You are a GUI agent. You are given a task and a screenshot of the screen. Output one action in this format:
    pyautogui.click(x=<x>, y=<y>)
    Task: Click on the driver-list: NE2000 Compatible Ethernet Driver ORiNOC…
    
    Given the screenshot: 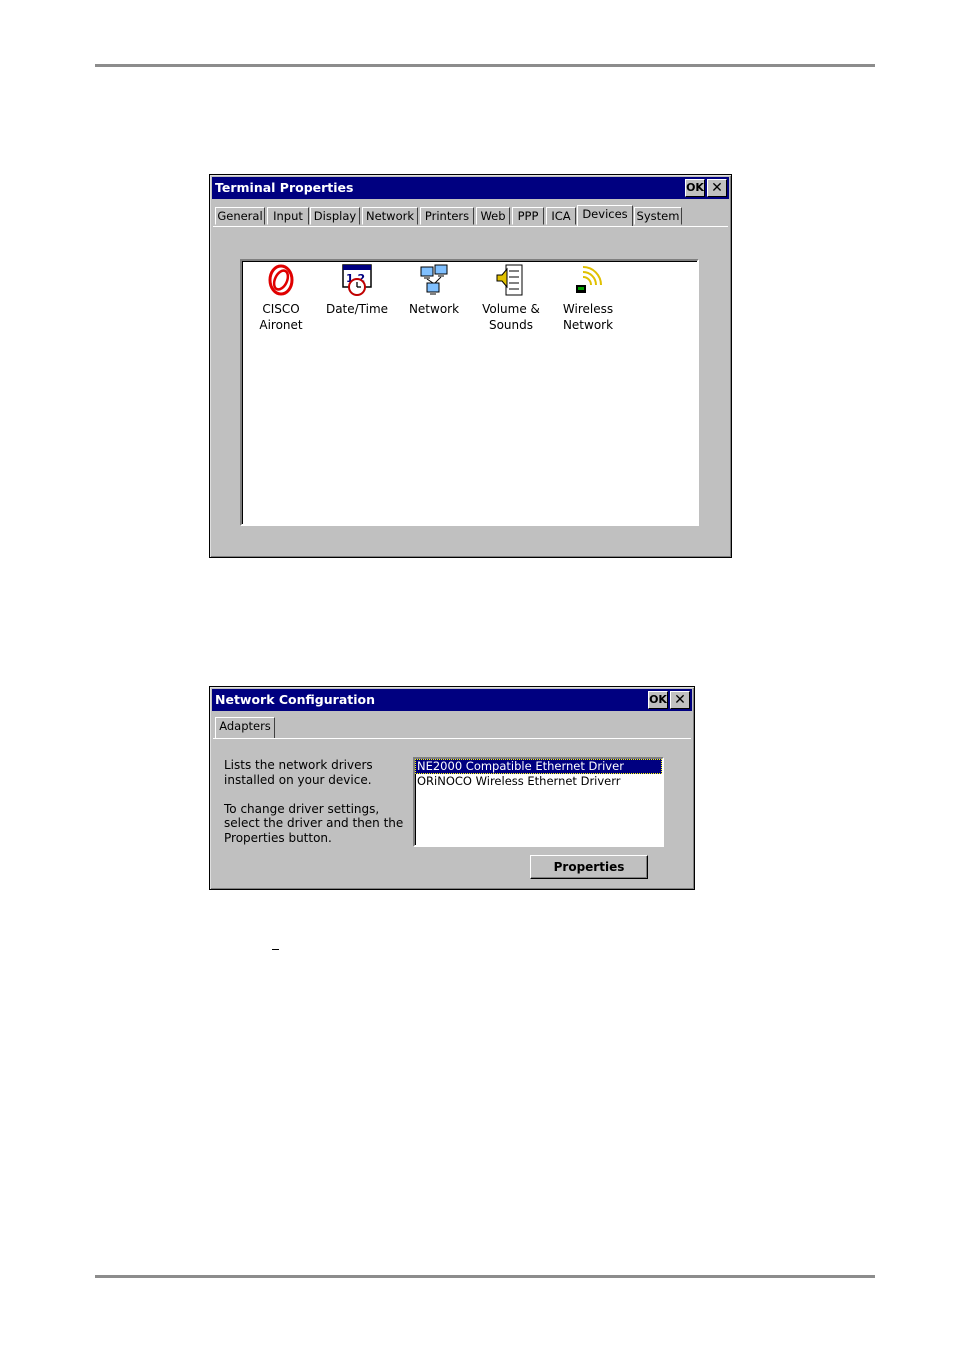 What is the action you would take?
    pyautogui.click(x=538, y=802)
    